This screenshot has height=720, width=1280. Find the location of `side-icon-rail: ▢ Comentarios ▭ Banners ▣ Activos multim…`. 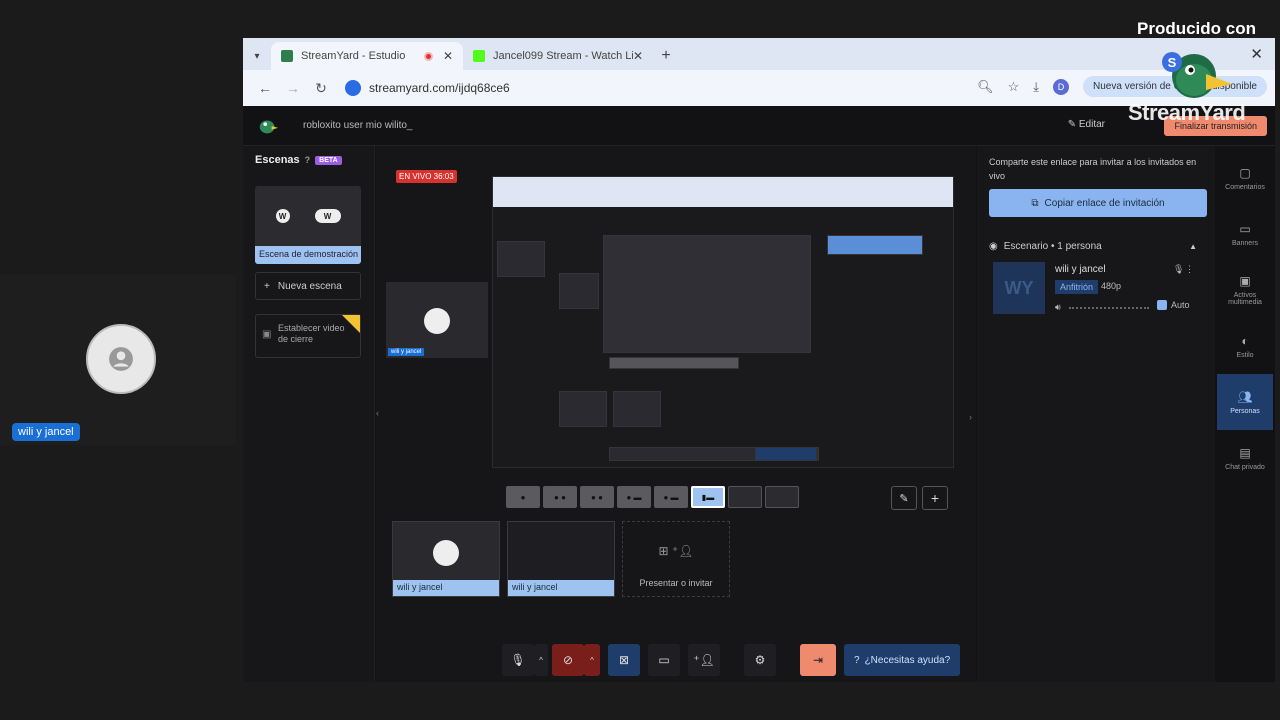

side-icon-rail: ▢ Comentarios ▭ Banners ▣ Activos multim… is located at coordinates (1245, 414).